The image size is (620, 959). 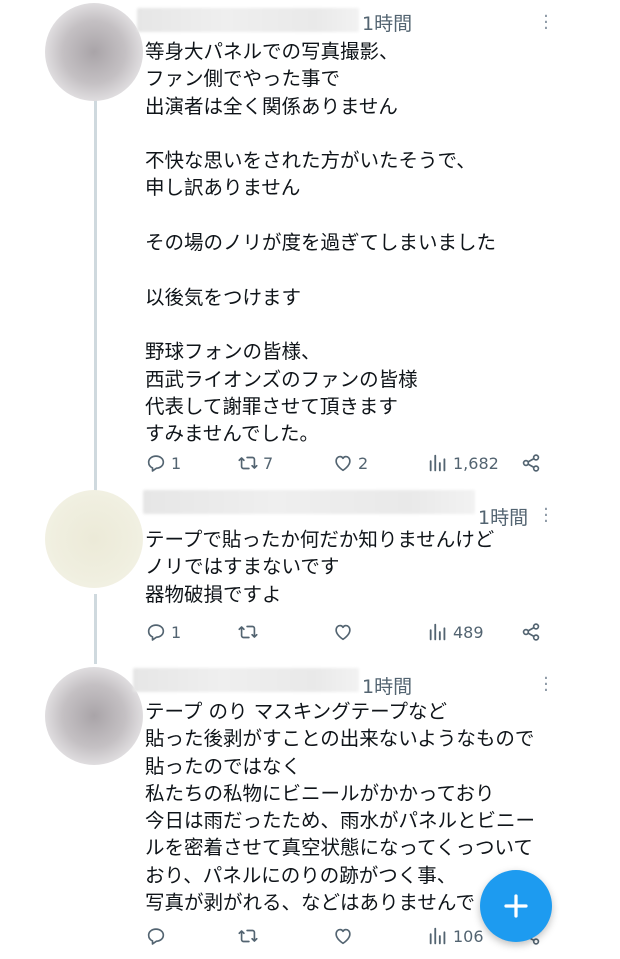 What do you see at coordinates (321, 243) in the screenshot?
I see `text-line: その場のノリが度を過ぎてしまいました` at bounding box center [321, 243].